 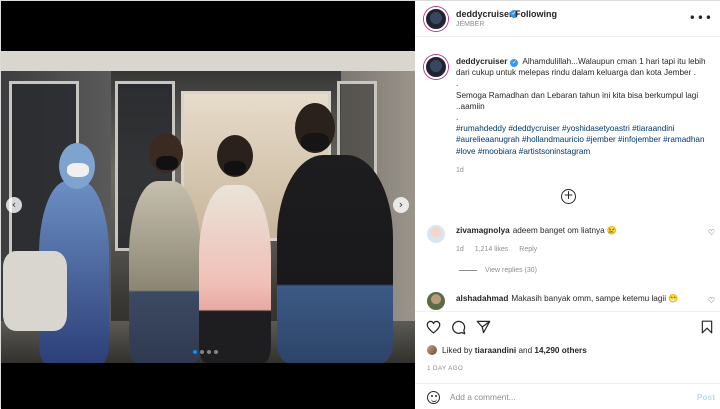 What do you see at coordinates (483, 327) in the screenshot?
I see `share-icon` at bounding box center [483, 327].